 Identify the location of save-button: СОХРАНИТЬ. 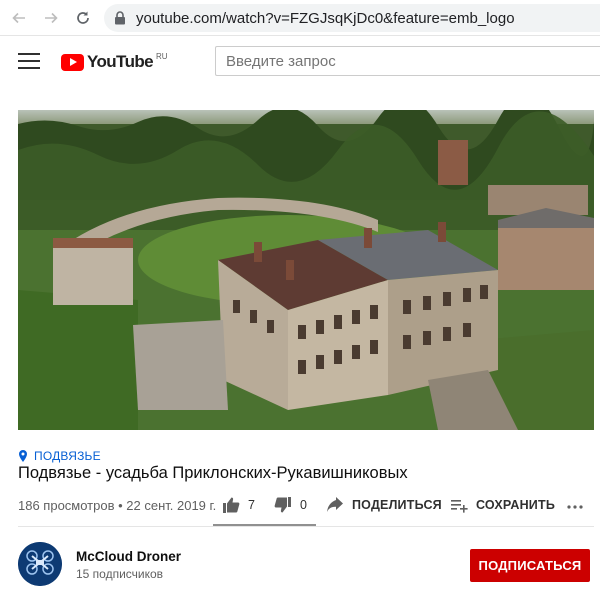
(502, 505).